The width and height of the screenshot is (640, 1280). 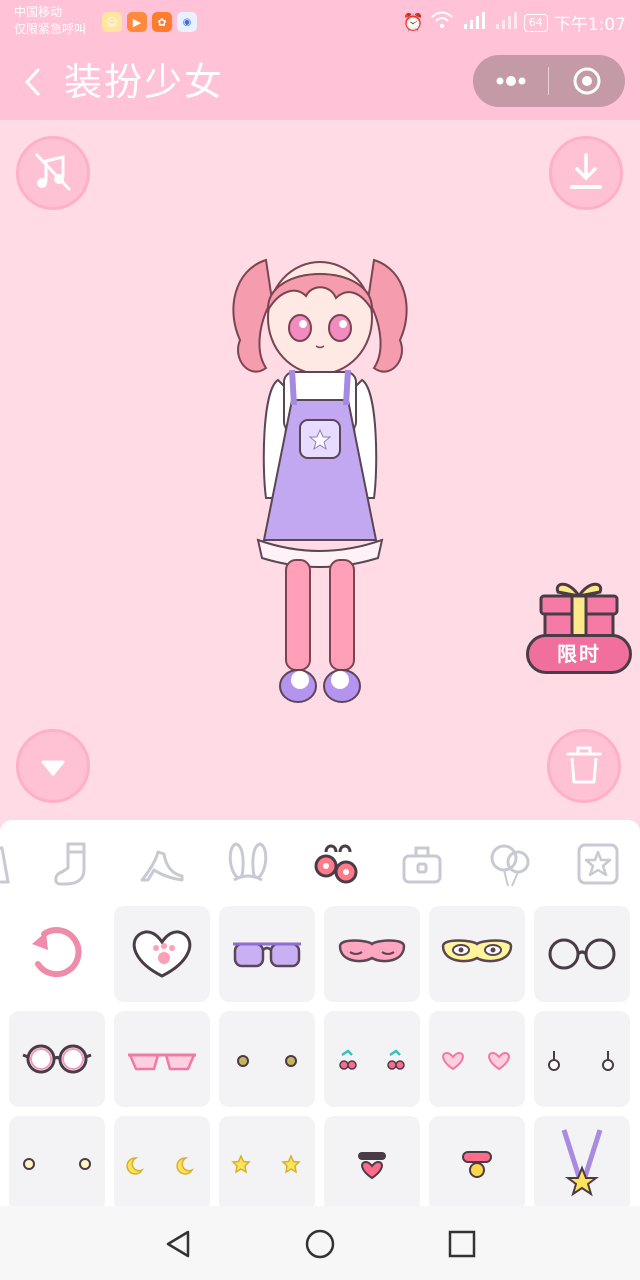 What do you see at coordinates (579, 654) in the screenshot?
I see `gift-label: 限时` at bounding box center [579, 654].